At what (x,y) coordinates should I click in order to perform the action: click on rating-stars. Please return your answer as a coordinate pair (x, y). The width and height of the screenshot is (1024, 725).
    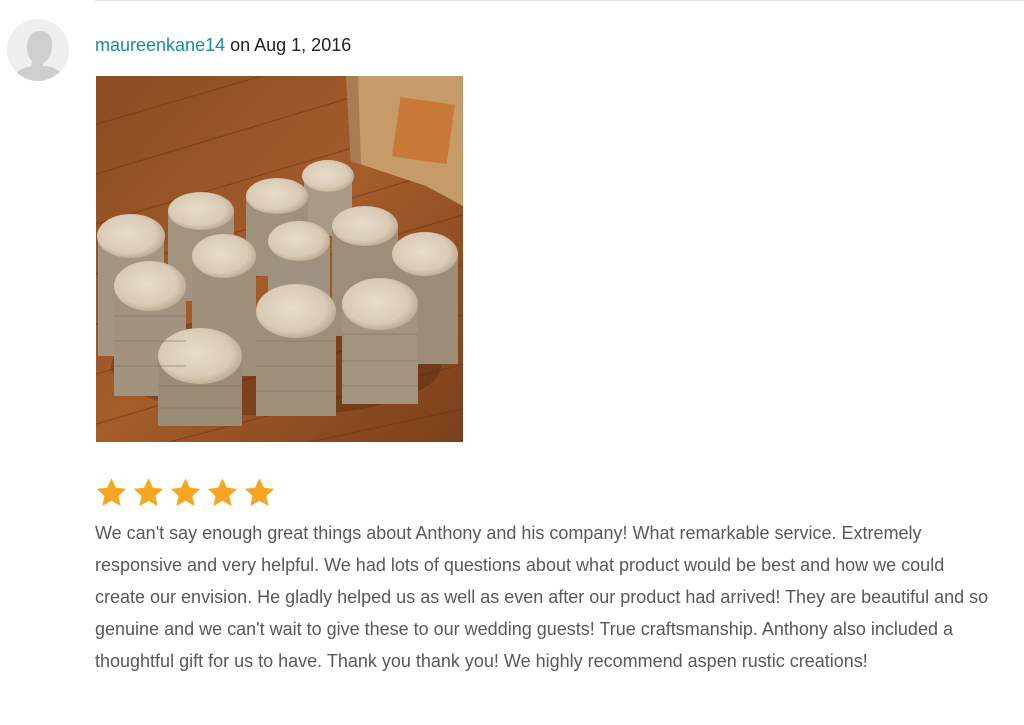
    Looking at the image, I should click on (185, 493).